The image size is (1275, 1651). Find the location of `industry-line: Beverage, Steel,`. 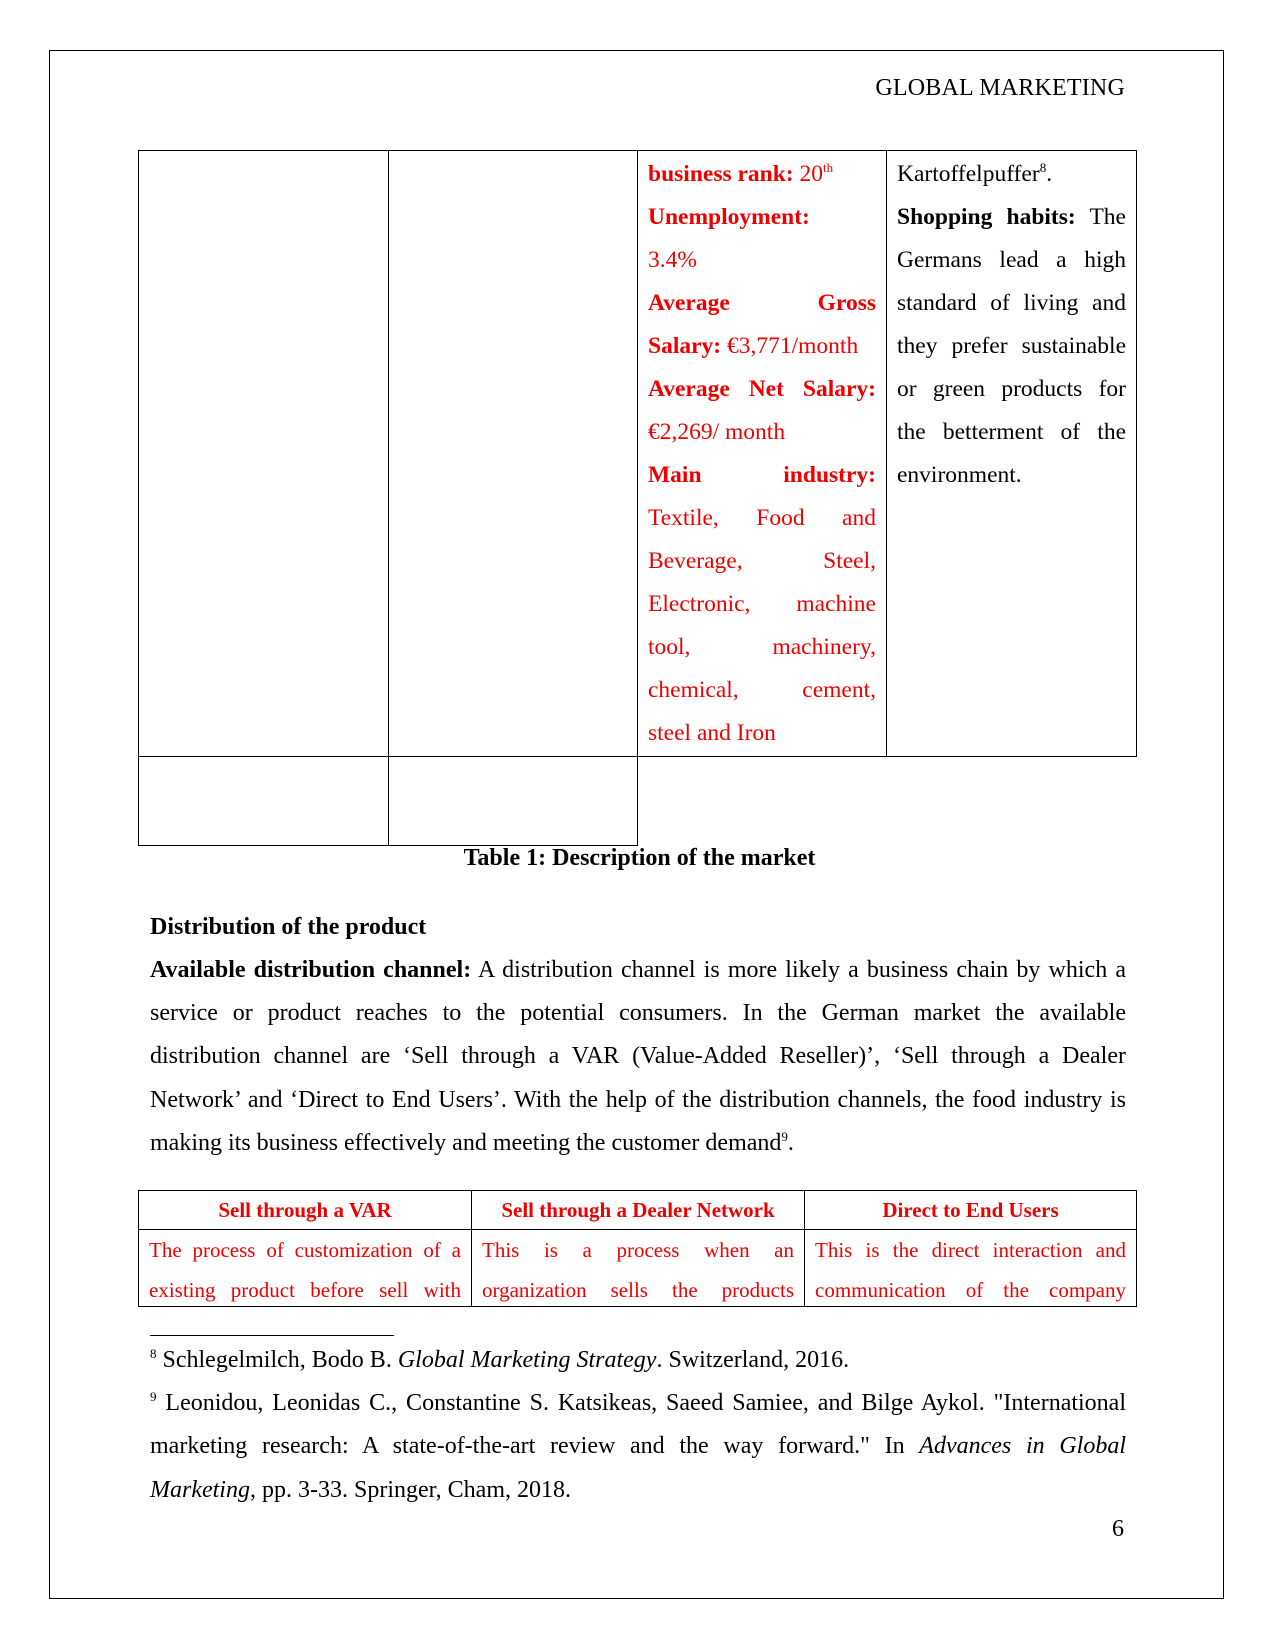

industry-line: Beverage, Steel, is located at coordinates (762, 561).